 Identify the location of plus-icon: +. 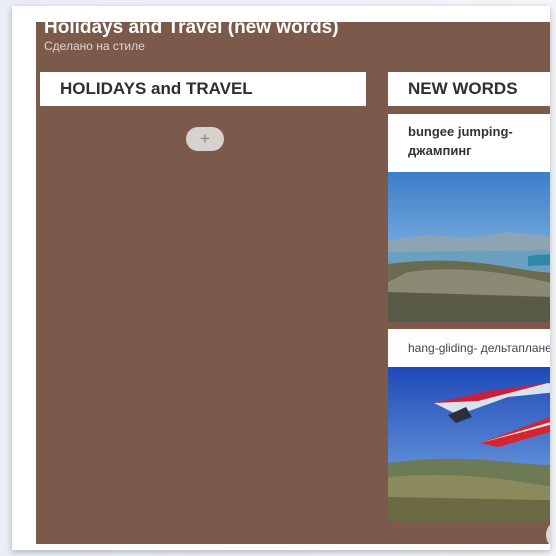
(205, 138).